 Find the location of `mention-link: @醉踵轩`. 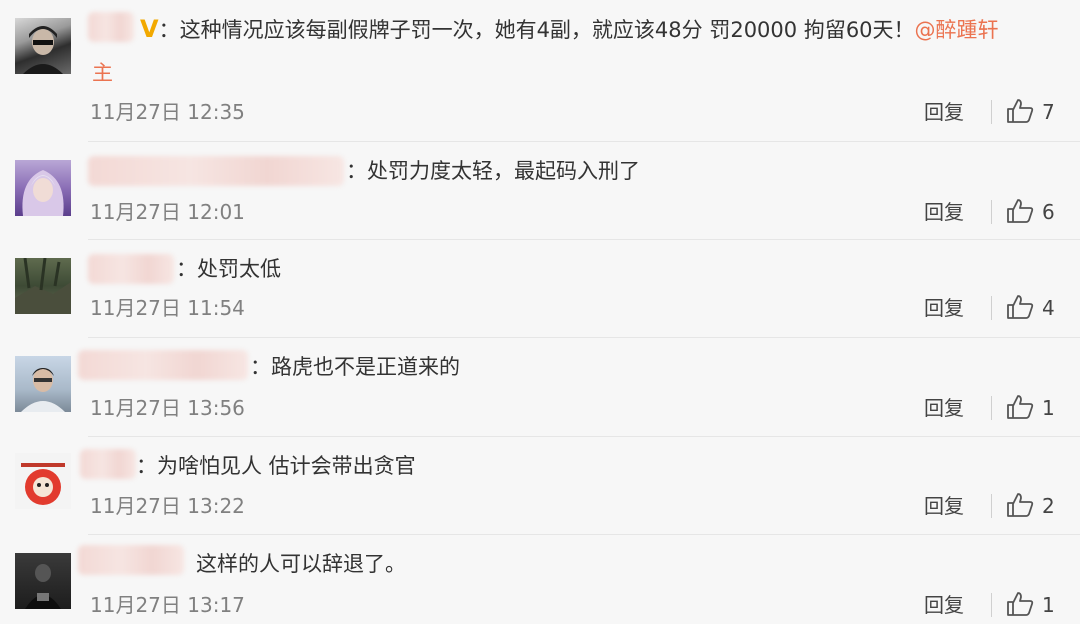

mention-link: @醉踵轩 is located at coordinates (957, 30).